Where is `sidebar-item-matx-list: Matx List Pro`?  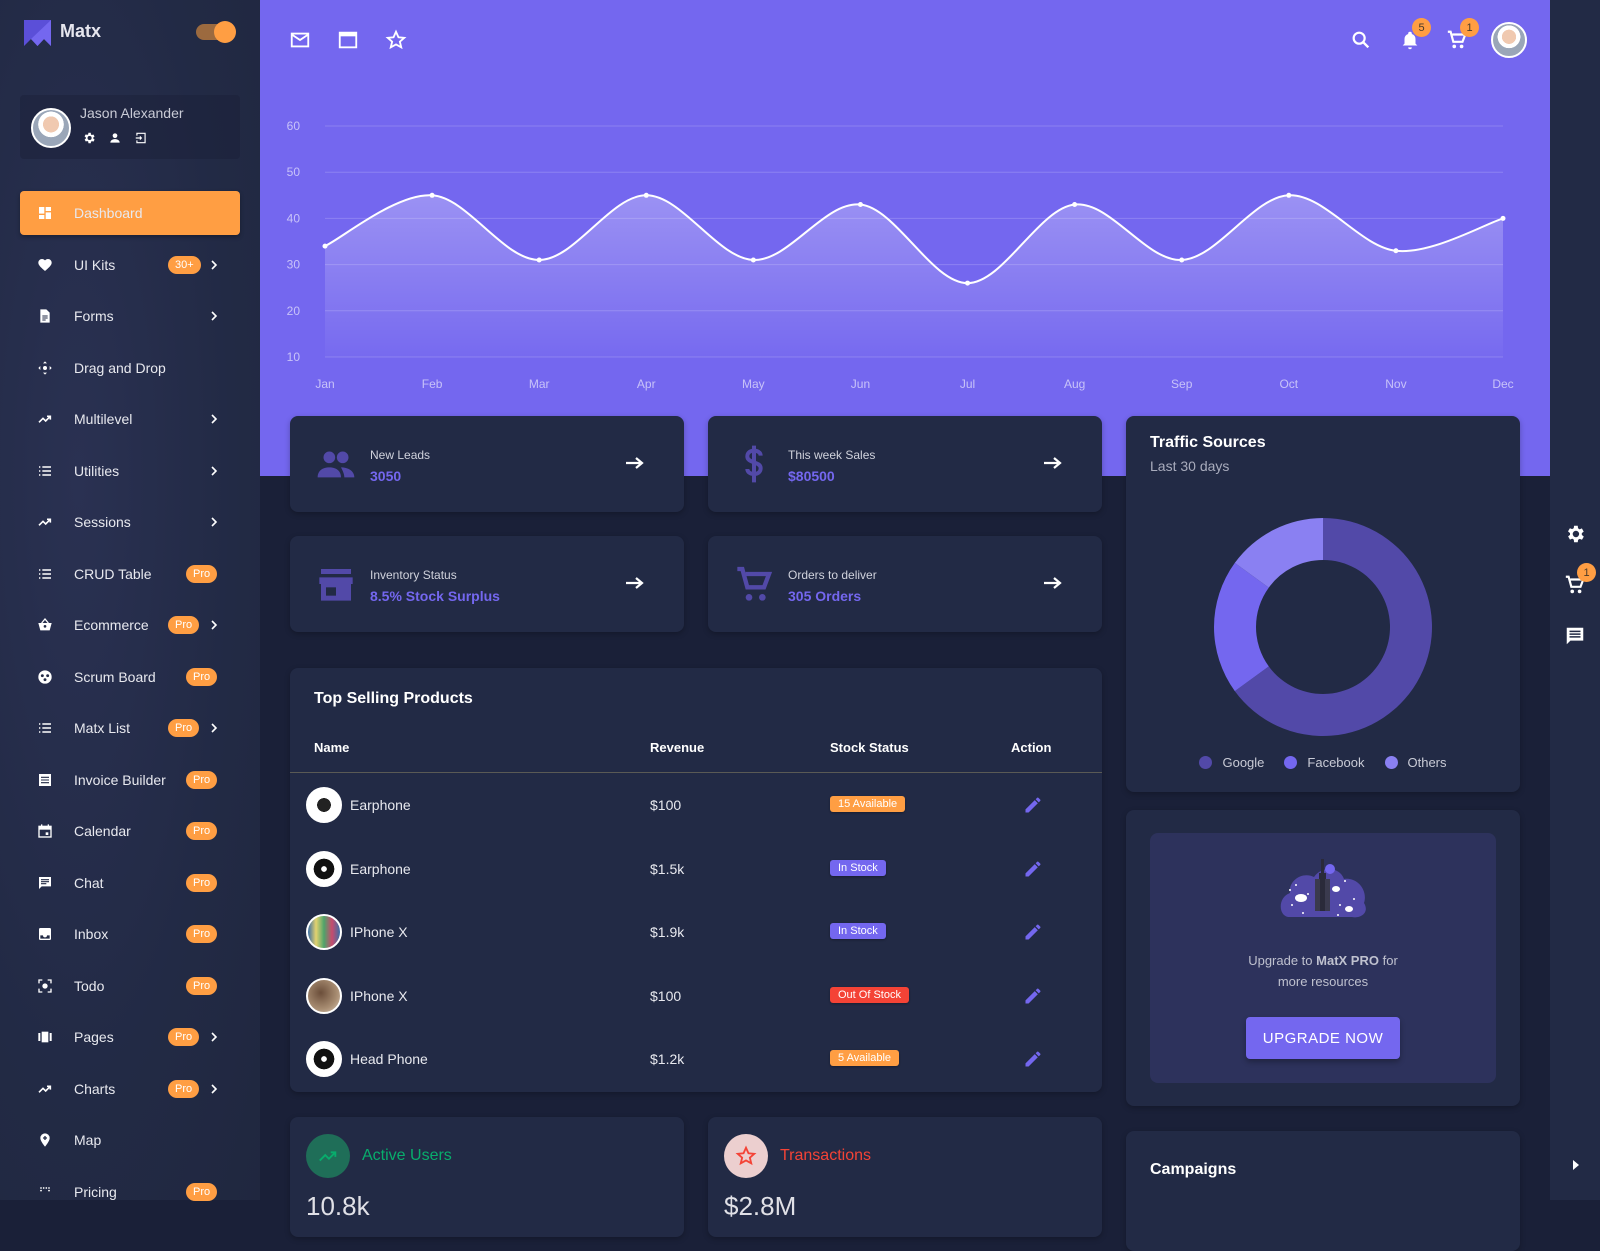
sidebar-item-matx-list: Matx List Pro is located at coordinates (130, 728).